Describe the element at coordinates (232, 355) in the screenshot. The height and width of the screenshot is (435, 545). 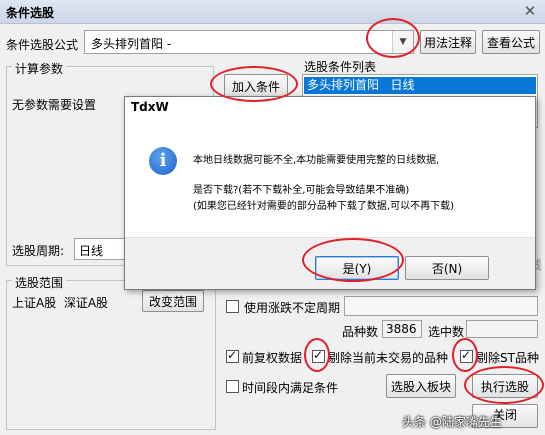
I see `restore-checkbox` at that location.